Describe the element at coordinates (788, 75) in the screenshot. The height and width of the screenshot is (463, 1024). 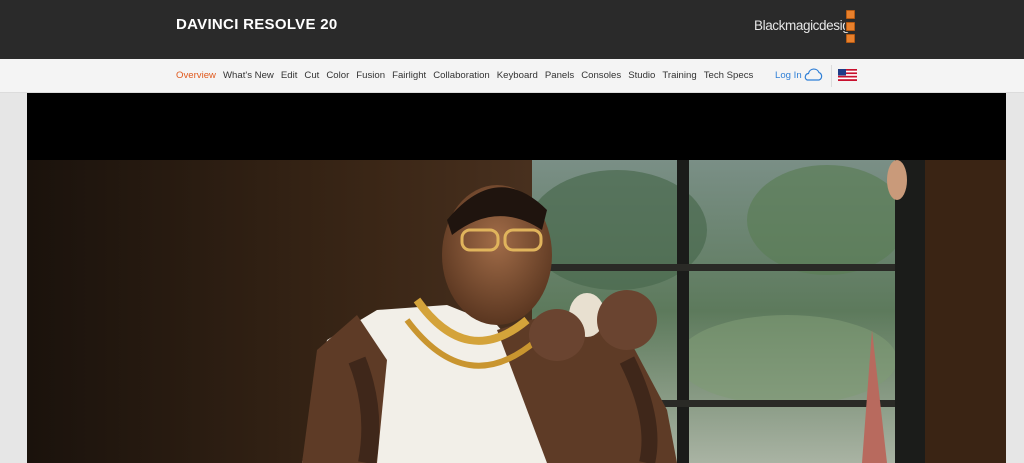
I see `login-link: Log In` at that location.